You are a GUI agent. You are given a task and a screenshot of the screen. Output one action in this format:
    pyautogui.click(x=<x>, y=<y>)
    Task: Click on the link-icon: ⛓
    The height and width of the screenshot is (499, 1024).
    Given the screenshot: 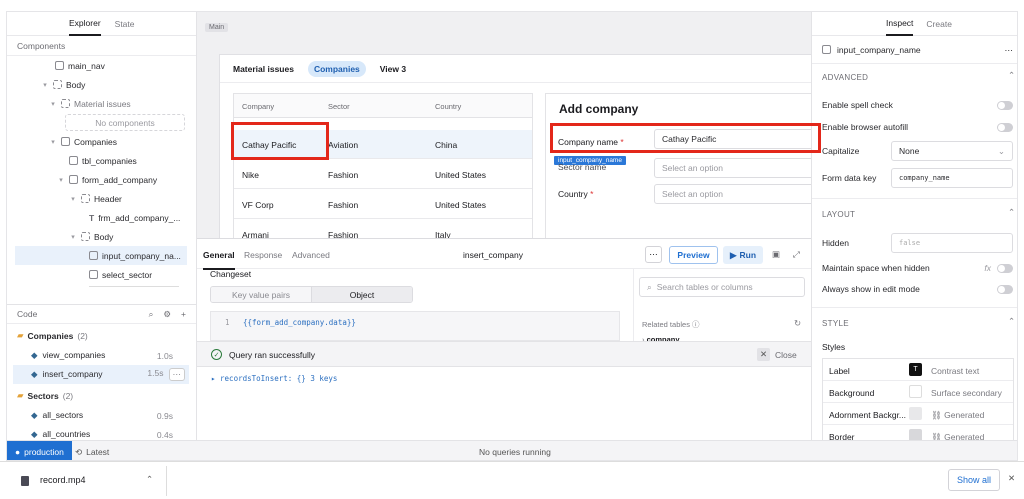 What is the action you would take?
    pyautogui.click(x=936, y=436)
    